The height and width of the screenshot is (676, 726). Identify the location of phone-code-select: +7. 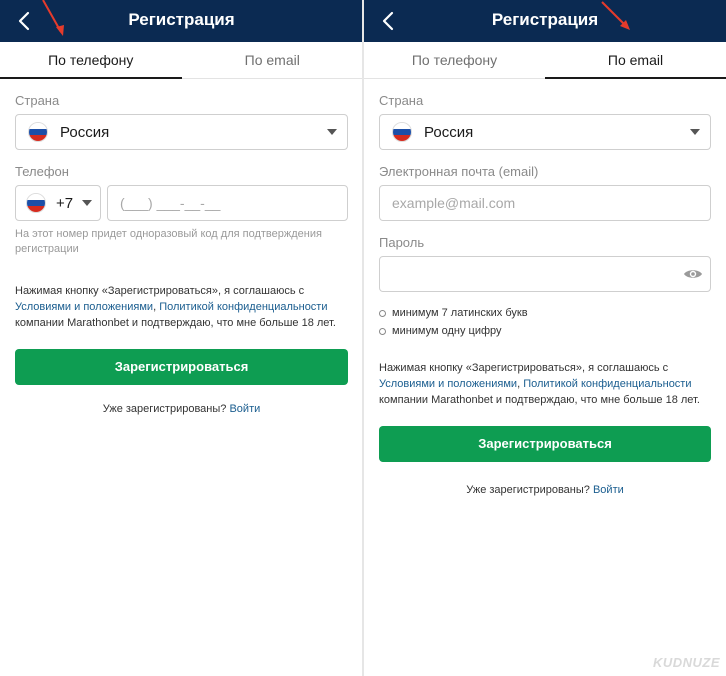
(58, 203).